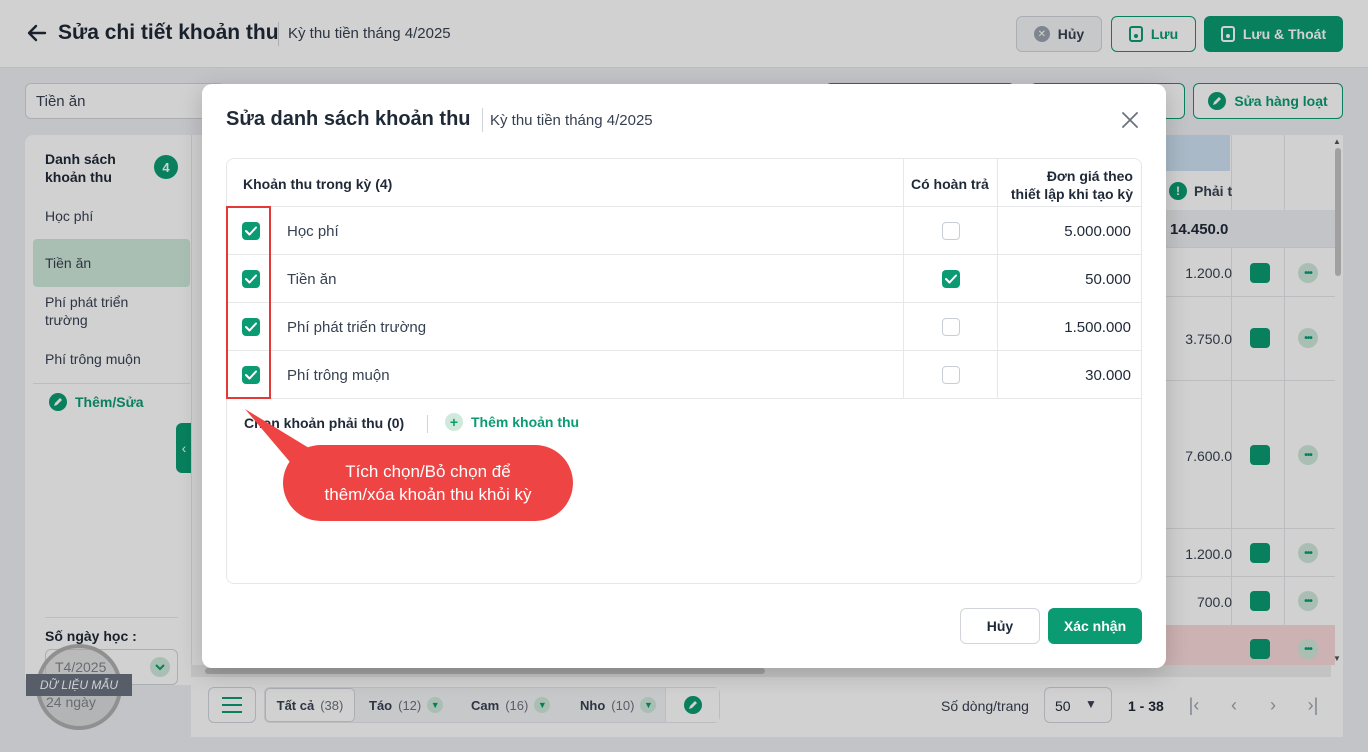 The height and width of the screenshot is (752, 1368). I want to click on unit-price-cell: 50.000, so click(1108, 279).